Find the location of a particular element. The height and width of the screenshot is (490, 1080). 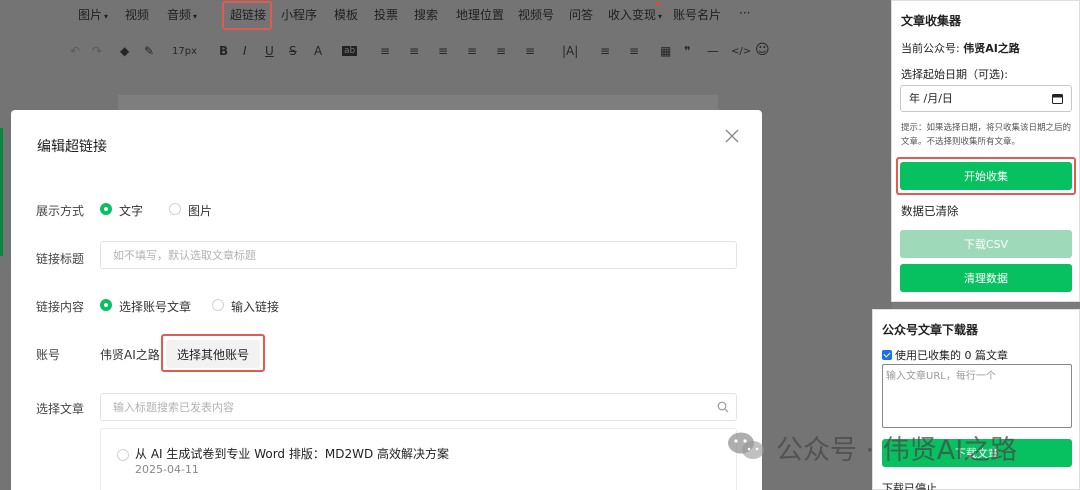

account-button-highlight-box is located at coordinates (213, 353).